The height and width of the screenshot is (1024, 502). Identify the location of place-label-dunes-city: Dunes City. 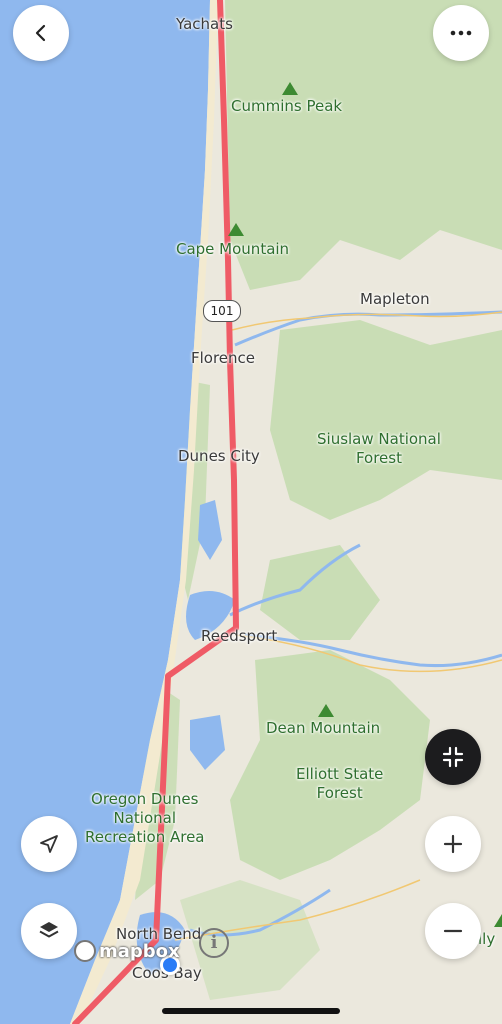
(219, 456).